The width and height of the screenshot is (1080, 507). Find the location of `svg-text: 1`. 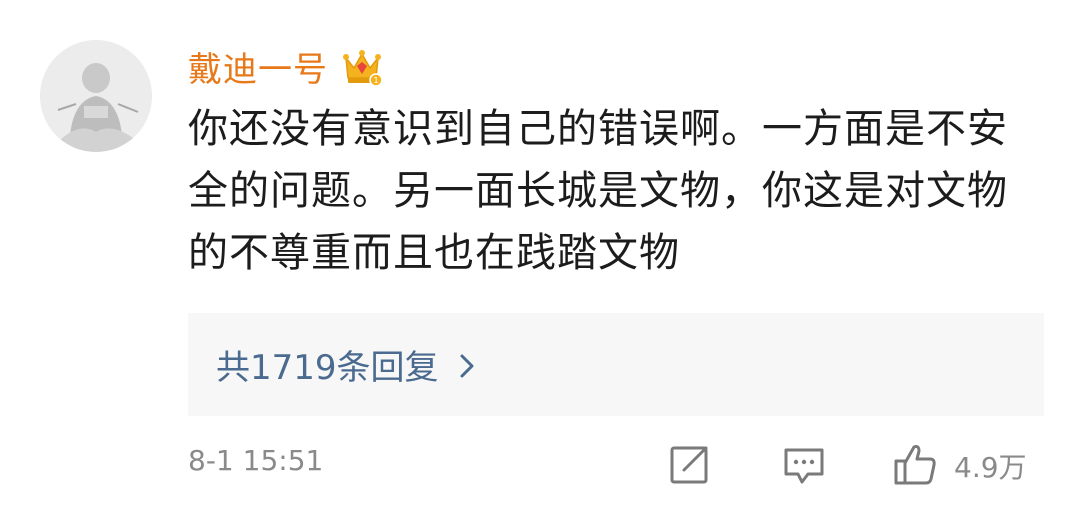

svg-text: 1 is located at coordinates (375, 80).